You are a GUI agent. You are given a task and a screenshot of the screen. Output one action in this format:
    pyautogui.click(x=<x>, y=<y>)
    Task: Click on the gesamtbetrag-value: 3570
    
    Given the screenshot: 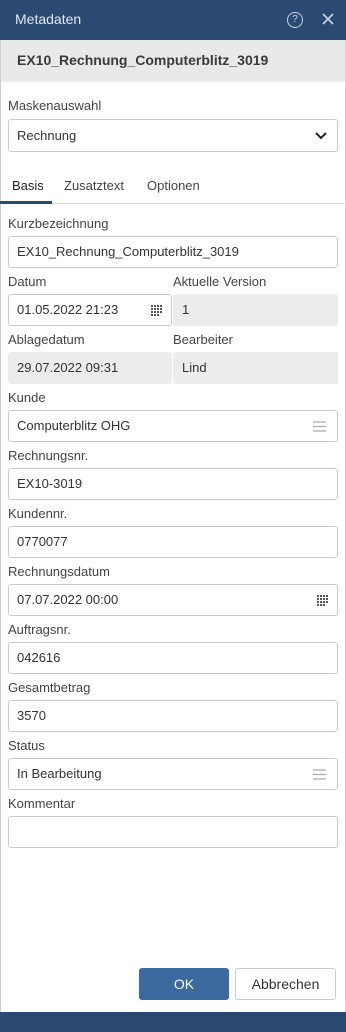 What is the action you would take?
    pyautogui.click(x=31, y=715)
    